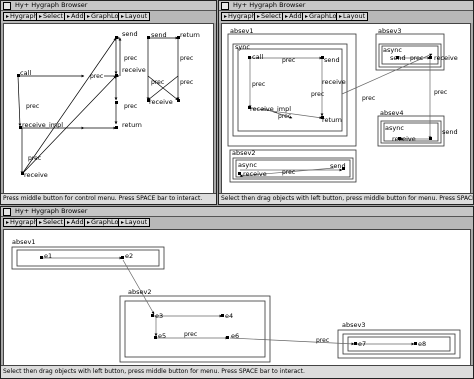 The height and width of the screenshot is (379, 474). What do you see at coordinates (159, 316) in the screenshot?
I see `node-e3: e3` at bounding box center [159, 316].